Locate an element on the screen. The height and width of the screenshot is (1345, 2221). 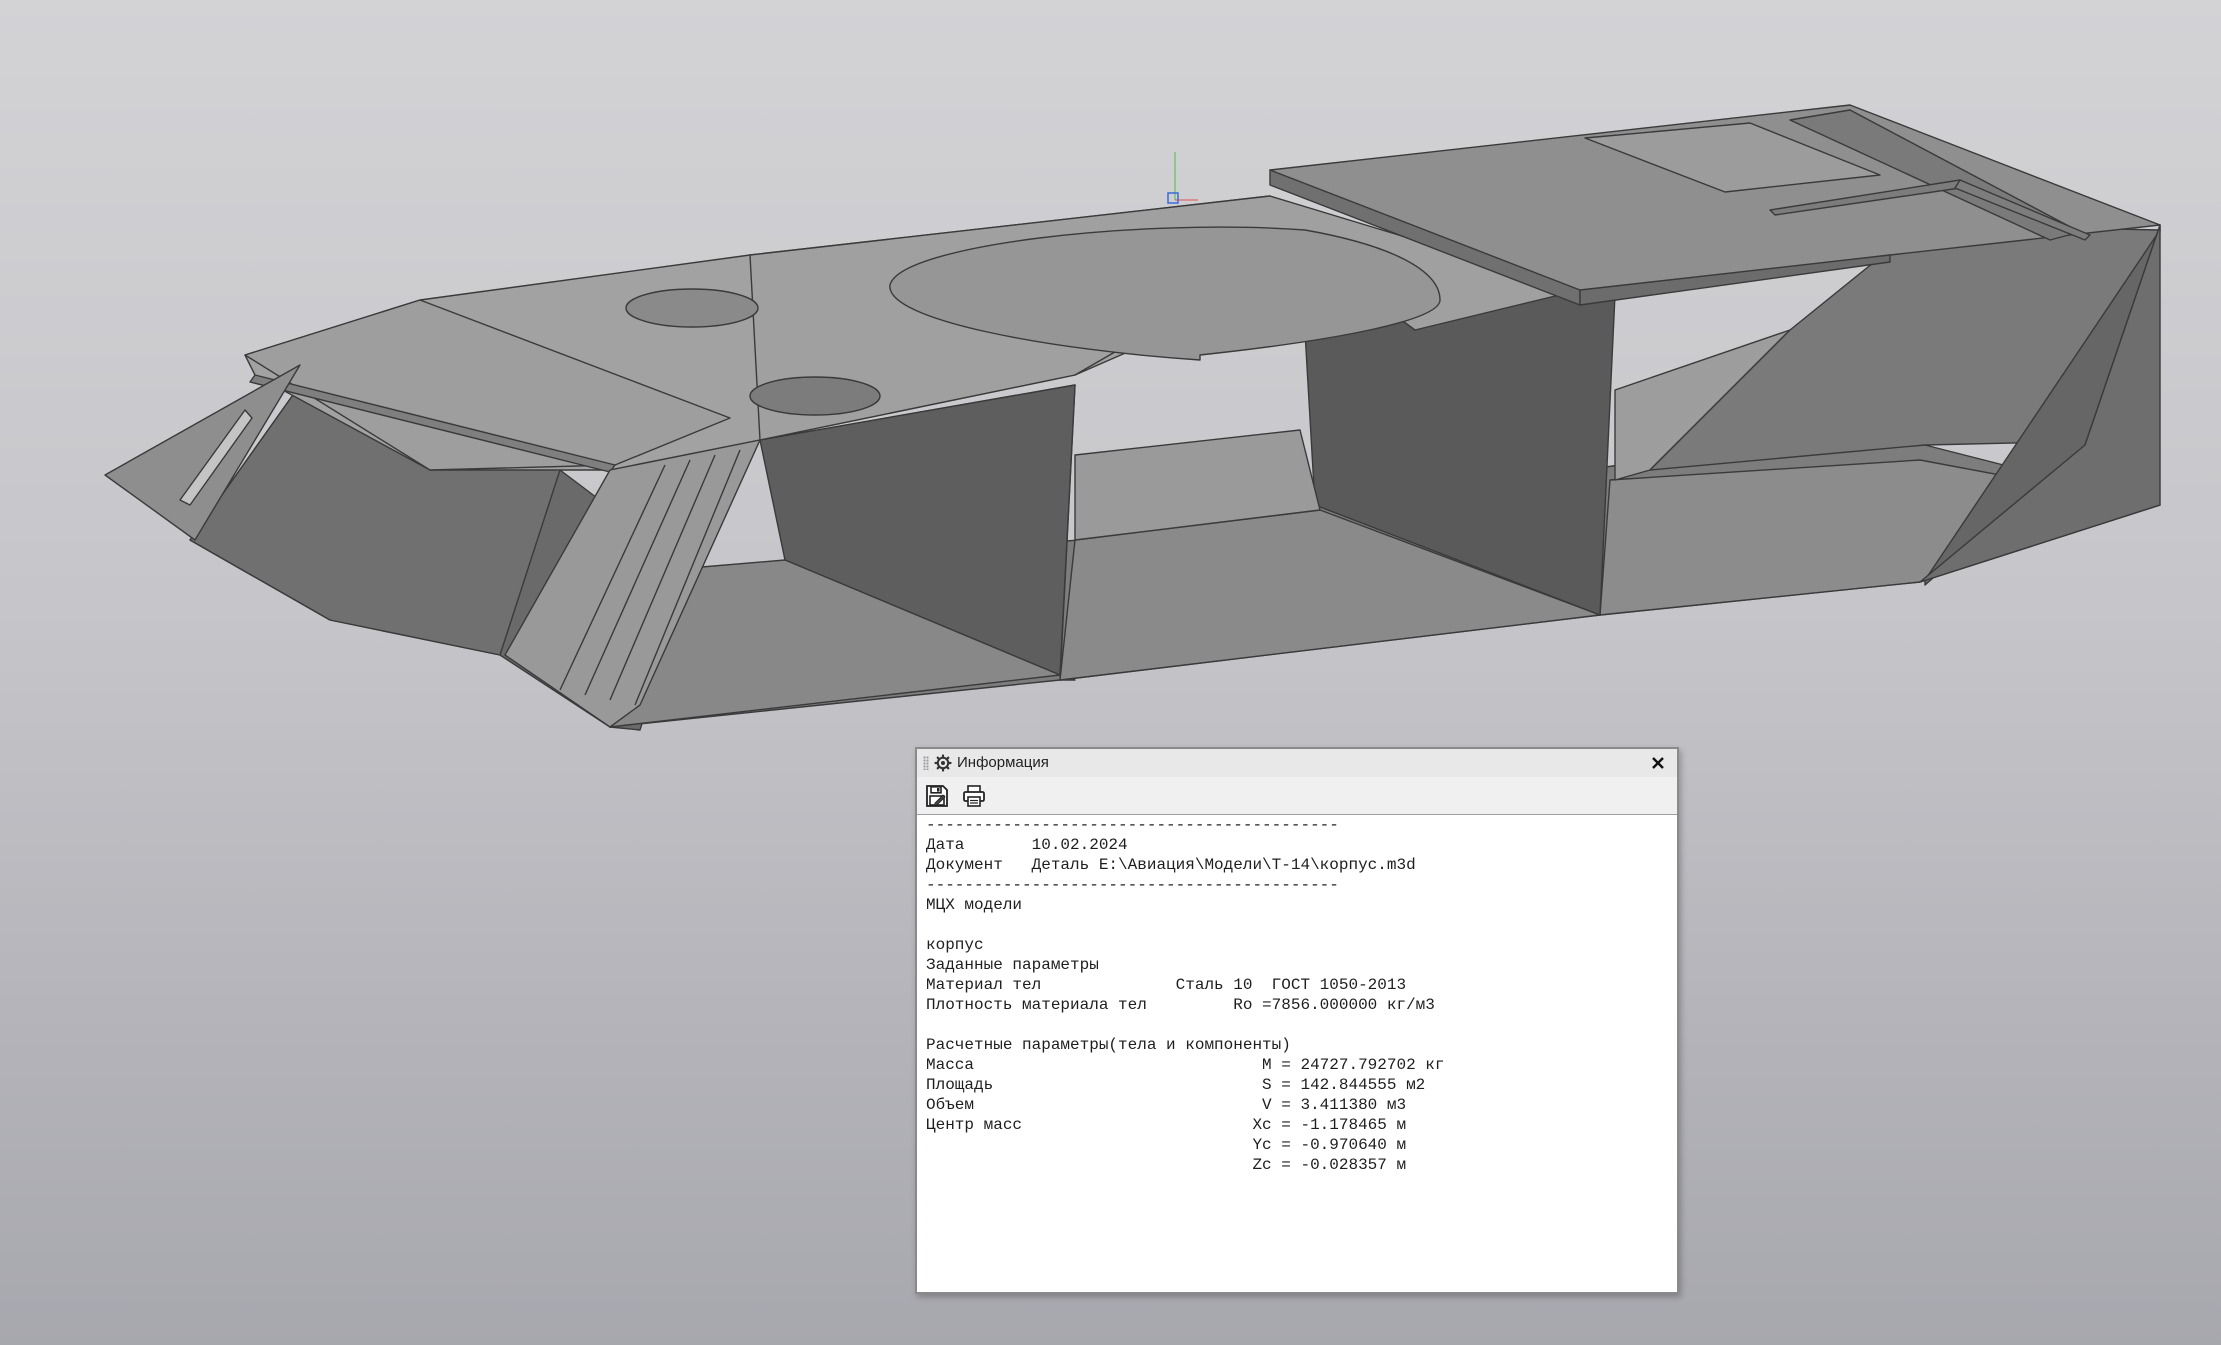
print-icon is located at coordinates (974, 796).